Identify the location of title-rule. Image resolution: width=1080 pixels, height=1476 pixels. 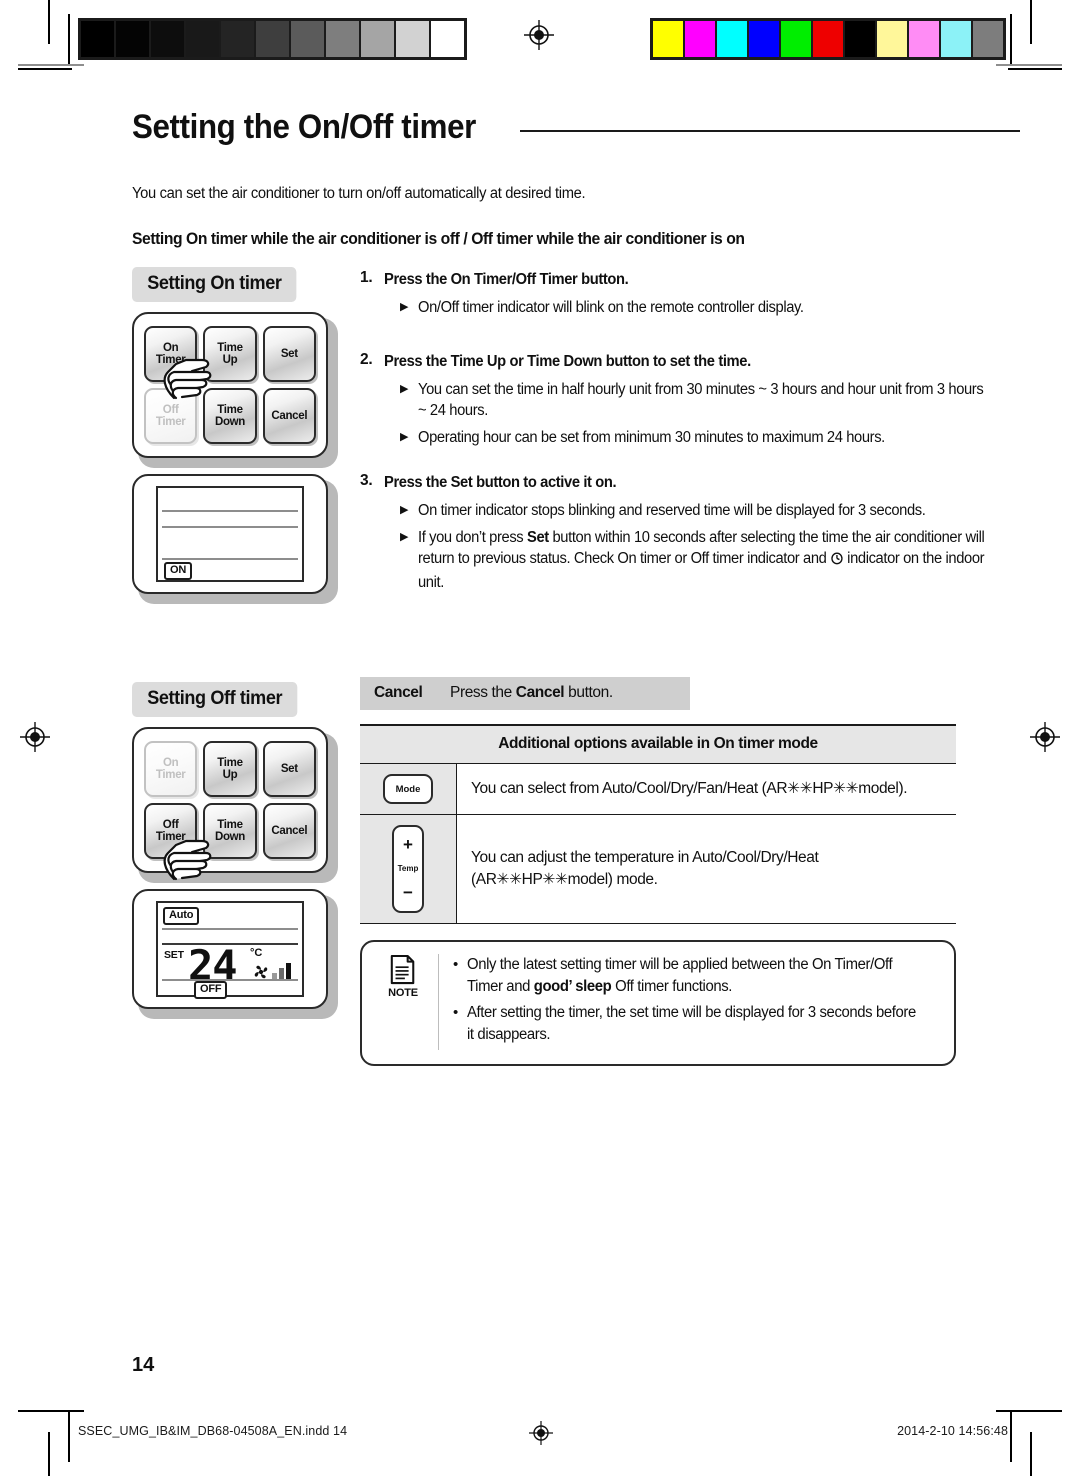
(769, 131).